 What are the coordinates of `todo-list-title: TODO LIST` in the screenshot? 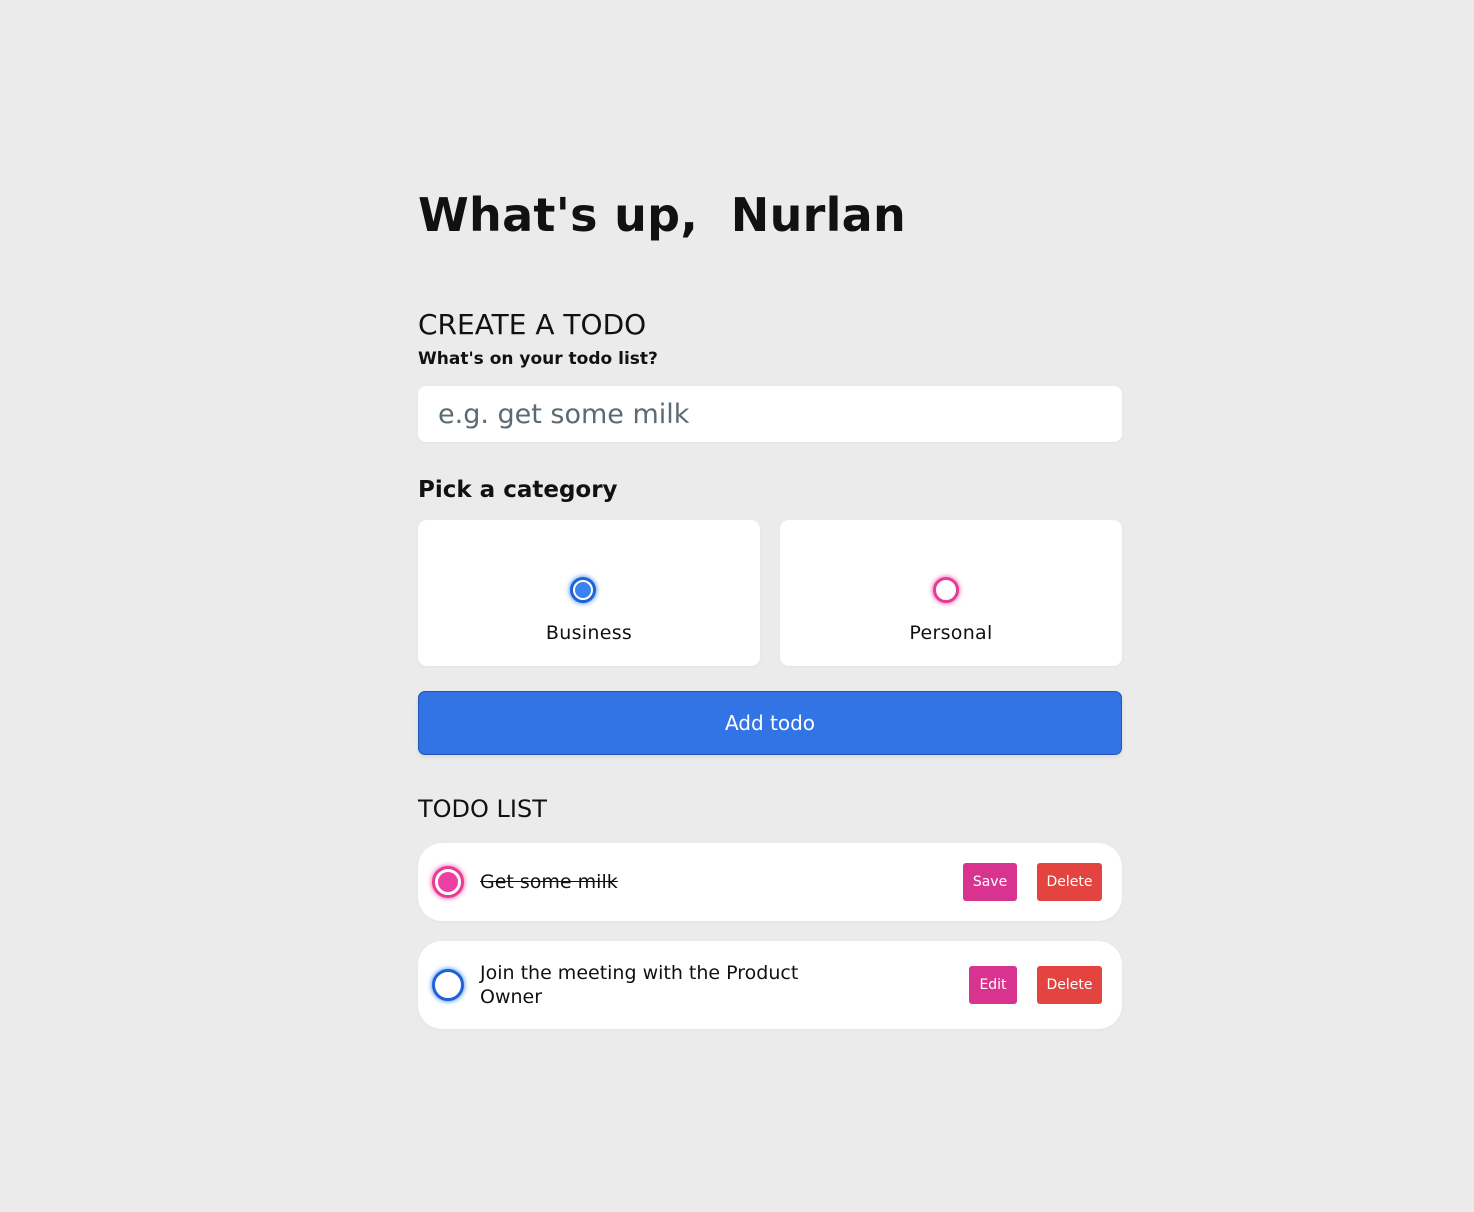 It's located at (482, 809).